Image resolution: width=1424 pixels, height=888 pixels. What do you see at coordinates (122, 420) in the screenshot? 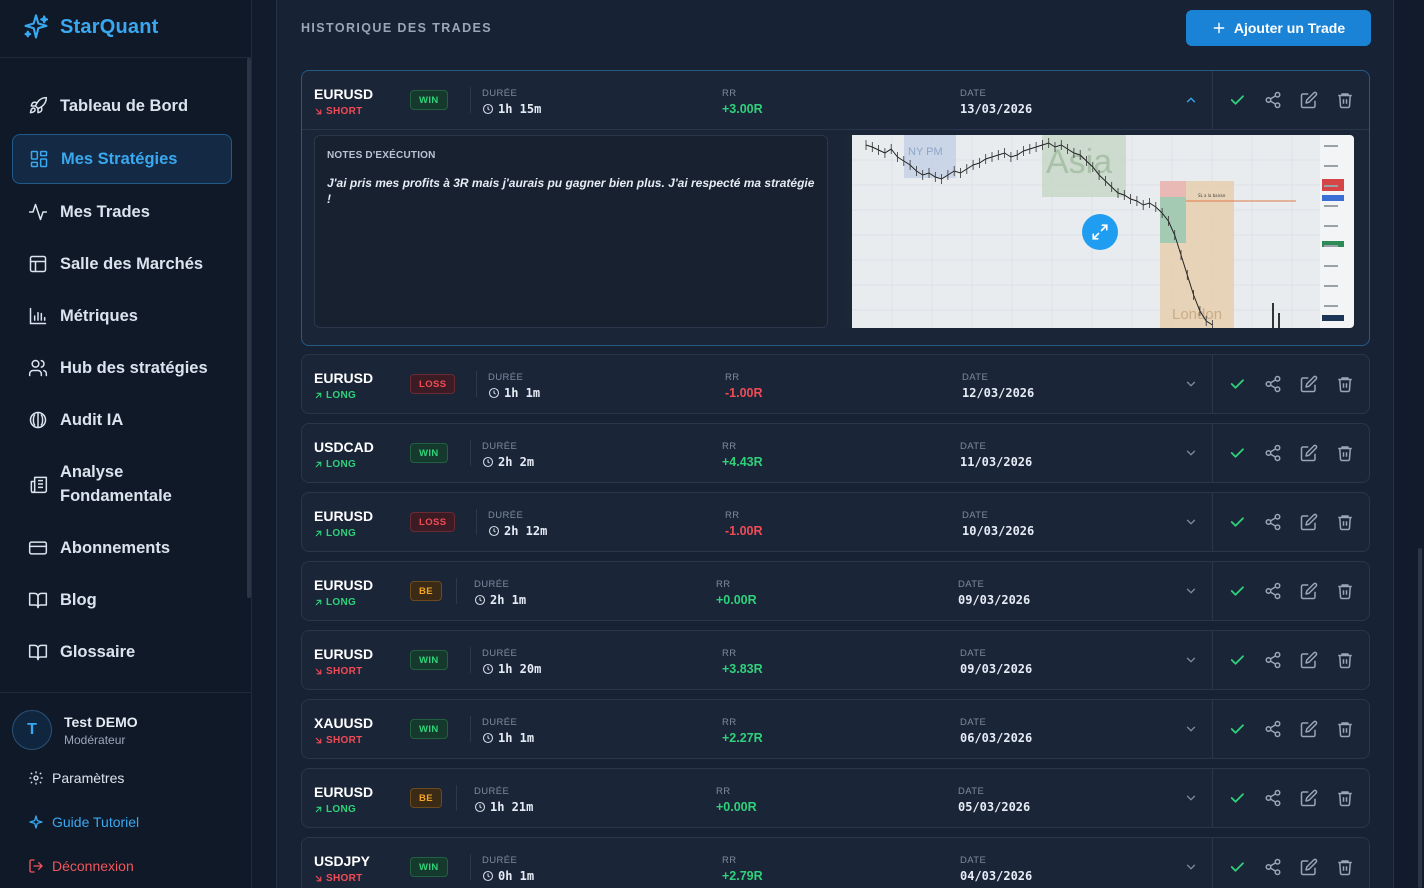
I see `sidebar-item-audit: Audit IA` at bounding box center [122, 420].